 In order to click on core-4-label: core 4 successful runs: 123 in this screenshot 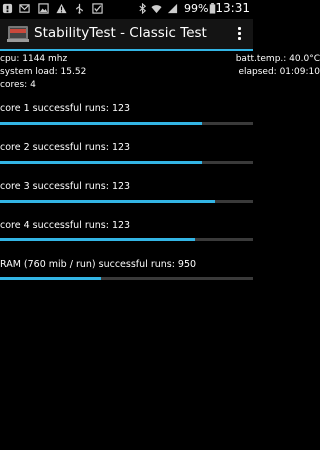, I will do `click(65, 225)`.